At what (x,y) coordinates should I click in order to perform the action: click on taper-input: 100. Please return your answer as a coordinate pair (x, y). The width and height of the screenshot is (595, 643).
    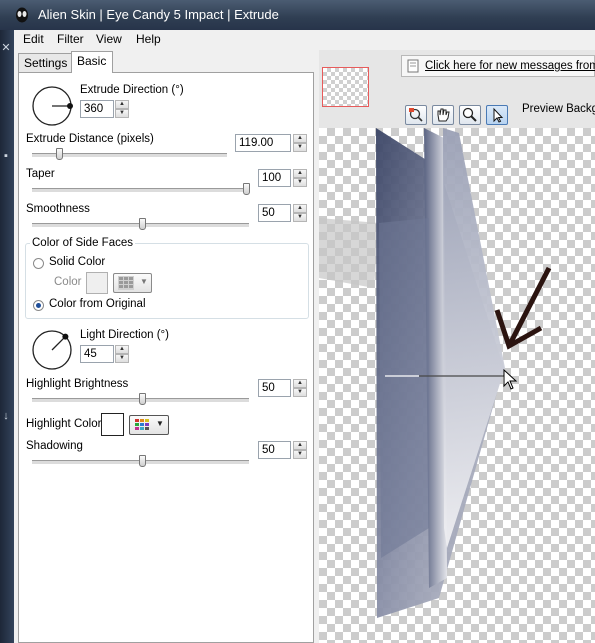
    Looking at the image, I should click on (274, 178).